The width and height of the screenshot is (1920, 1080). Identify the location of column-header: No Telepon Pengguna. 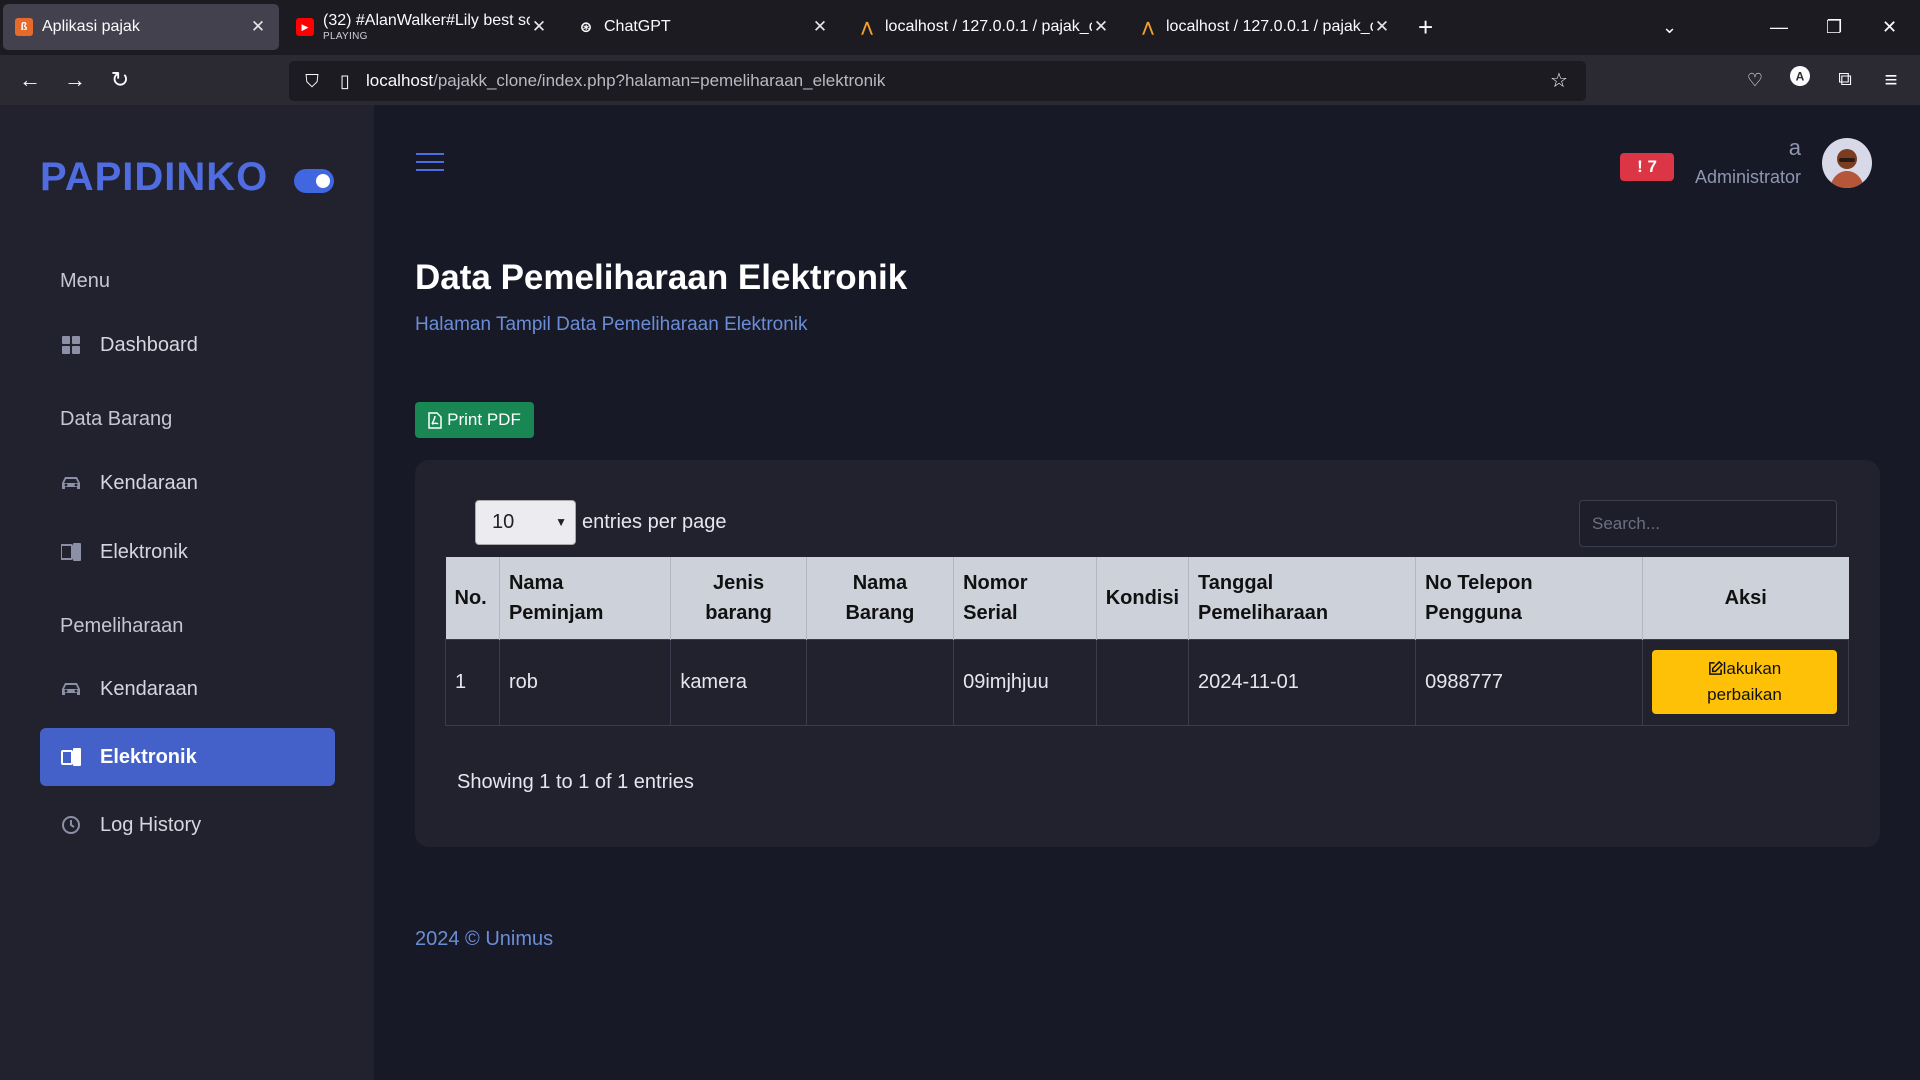
(1529, 598).